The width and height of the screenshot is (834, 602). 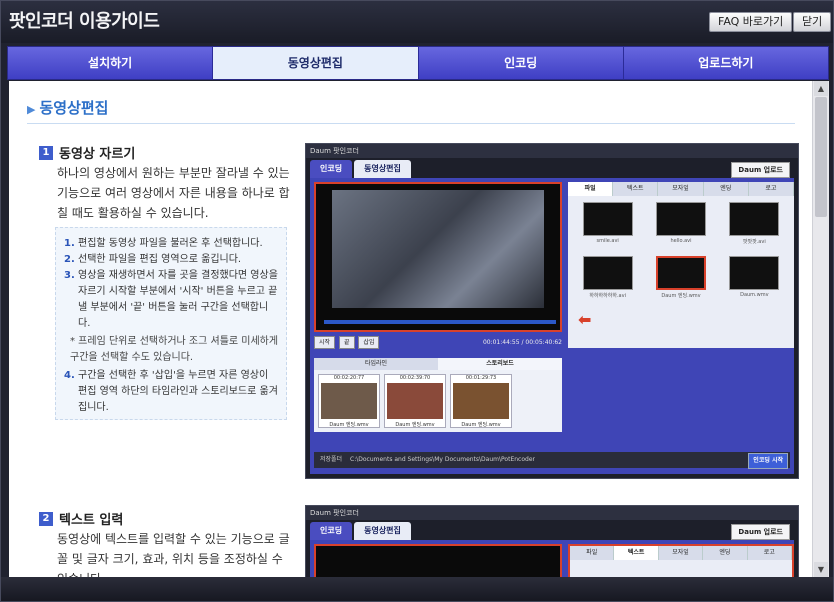 What do you see at coordinates (69, 275) in the screenshot?
I see `note-number: 3.` at bounding box center [69, 275].